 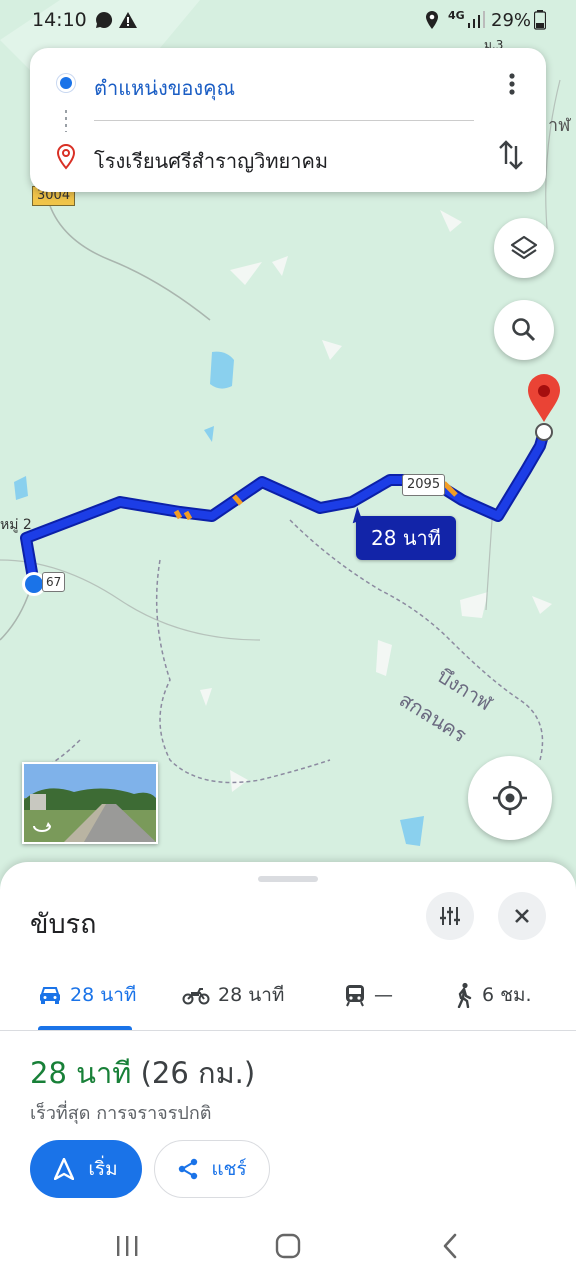 What do you see at coordinates (368, 995) in the screenshot?
I see `tab-transit: —` at bounding box center [368, 995].